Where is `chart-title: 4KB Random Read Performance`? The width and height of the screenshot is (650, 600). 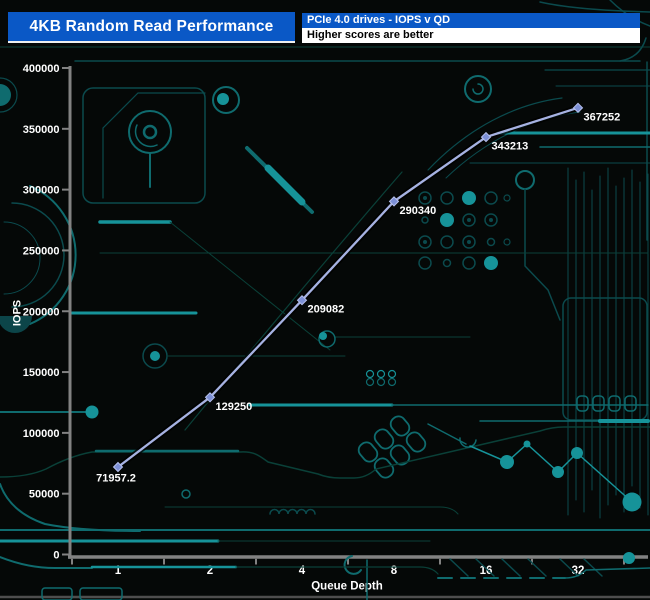
chart-title: 4KB Random Read Performance is located at coordinates (151, 27).